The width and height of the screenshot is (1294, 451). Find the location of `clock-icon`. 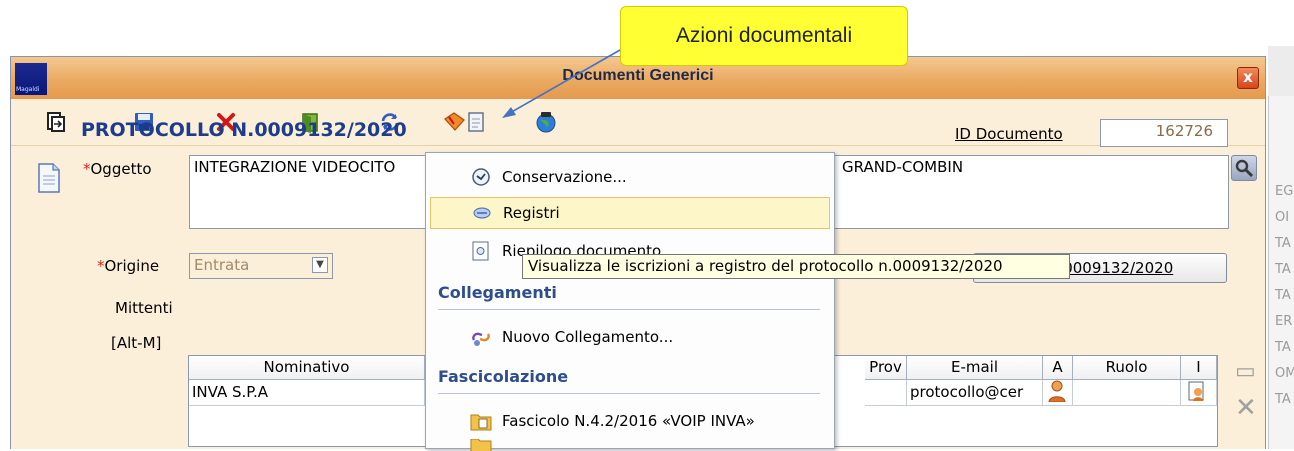

clock-icon is located at coordinates (481, 177).